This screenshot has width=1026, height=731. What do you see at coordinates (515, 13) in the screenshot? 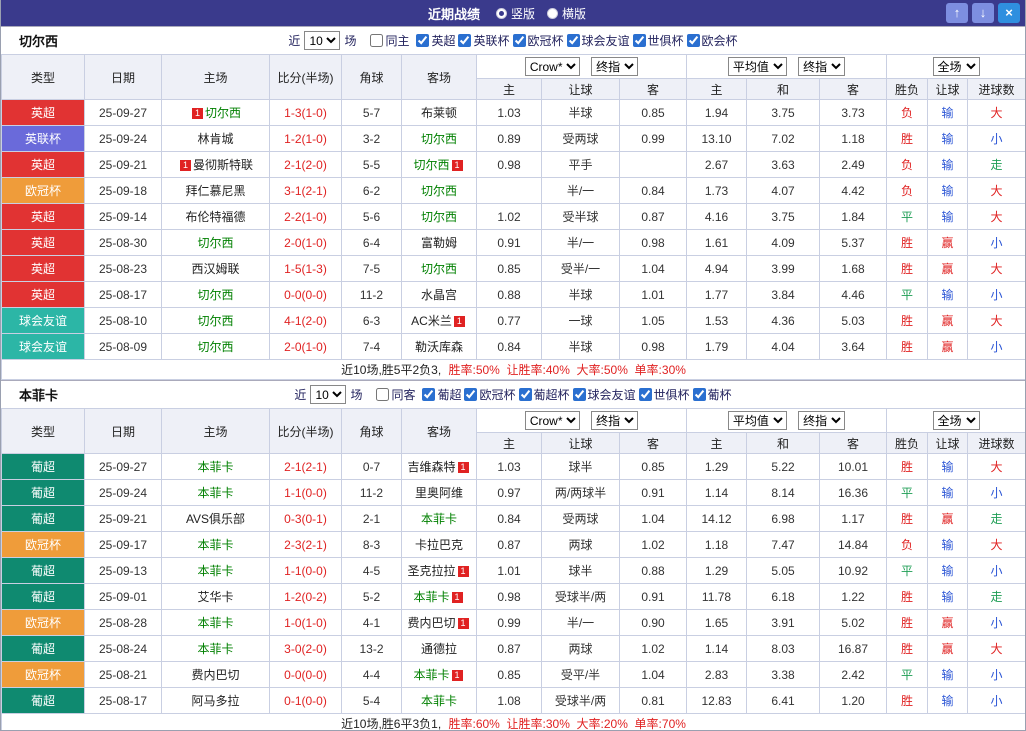
I see `layout-option-vertical: 竖版` at bounding box center [515, 13].